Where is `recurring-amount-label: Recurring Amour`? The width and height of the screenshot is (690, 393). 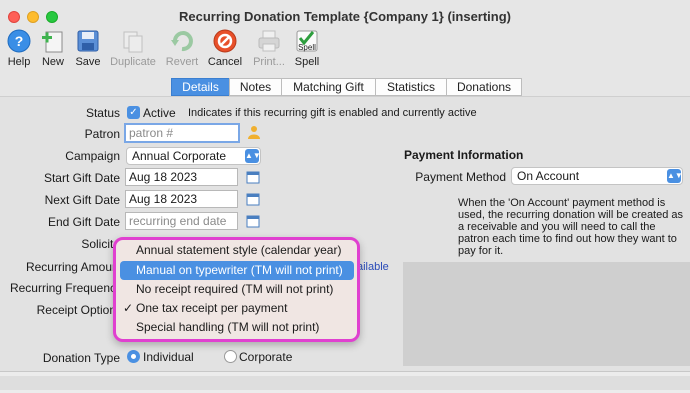 recurring-amount-label: Recurring Amour is located at coordinates (70, 267).